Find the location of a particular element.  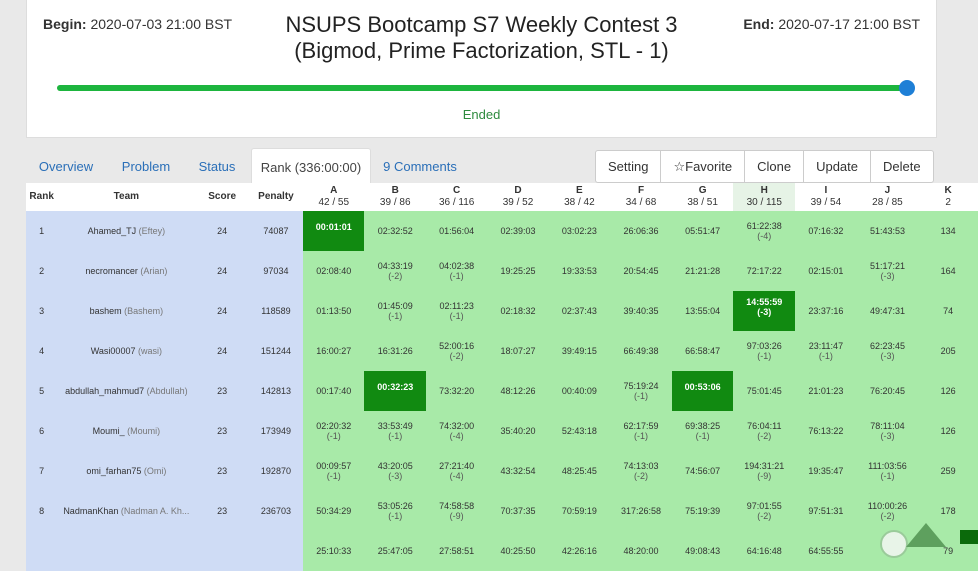

problem-cell: 61:22:38 (-4) is located at coordinates (764, 231).